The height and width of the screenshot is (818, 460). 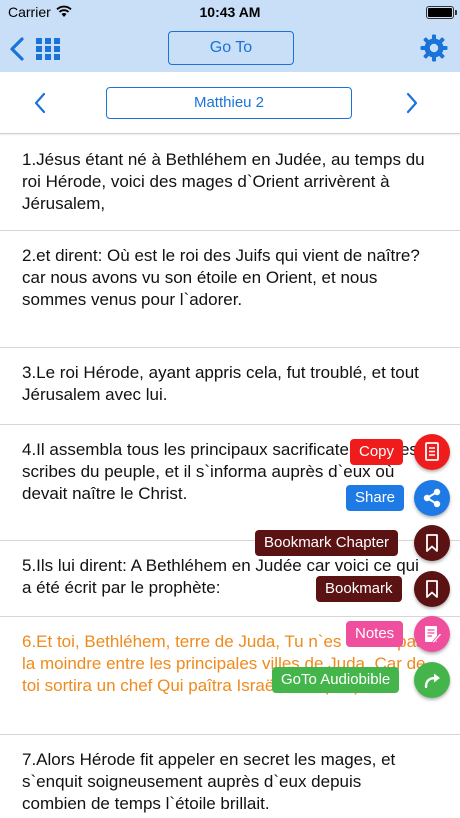 I want to click on copy-button, so click(x=432, y=452).